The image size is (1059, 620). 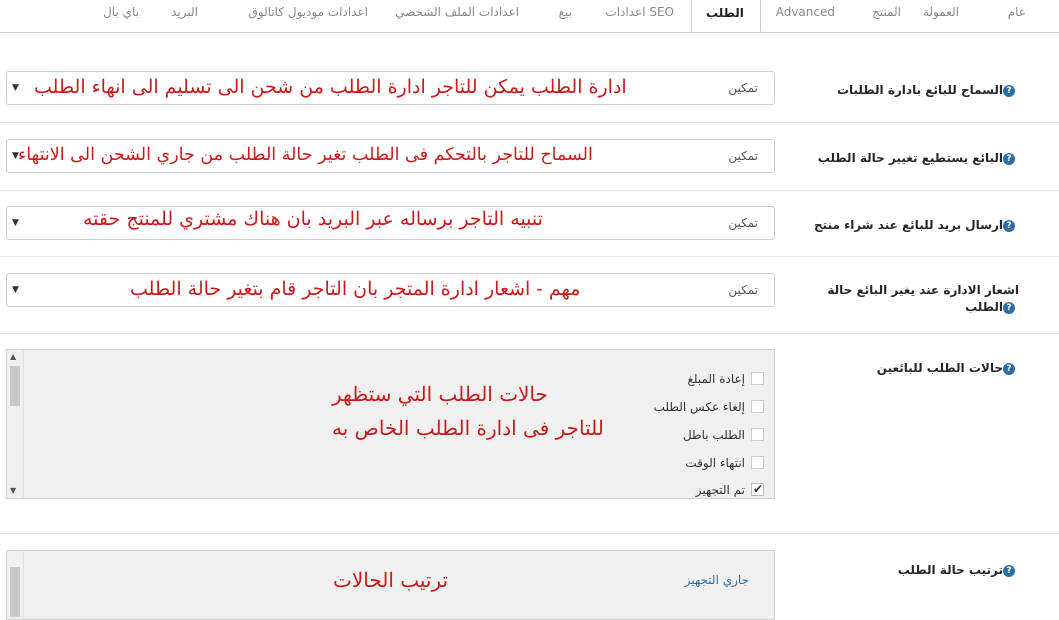 What do you see at coordinates (639, 15) in the screenshot?
I see `tab-seo: اعدادات SEO` at bounding box center [639, 15].